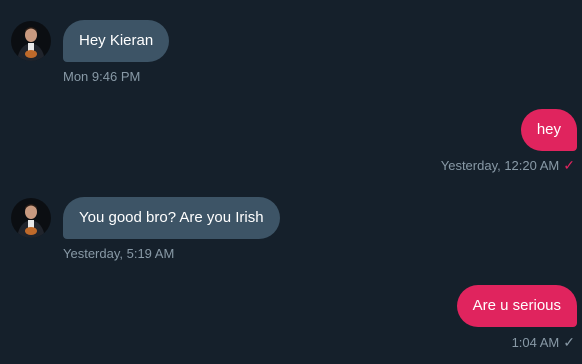 The image size is (582, 364). What do you see at coordinates (516, 306) in the screenshot?
I see `message-bubble-outgoing: Are u serious` at bounding box center [516, 306].